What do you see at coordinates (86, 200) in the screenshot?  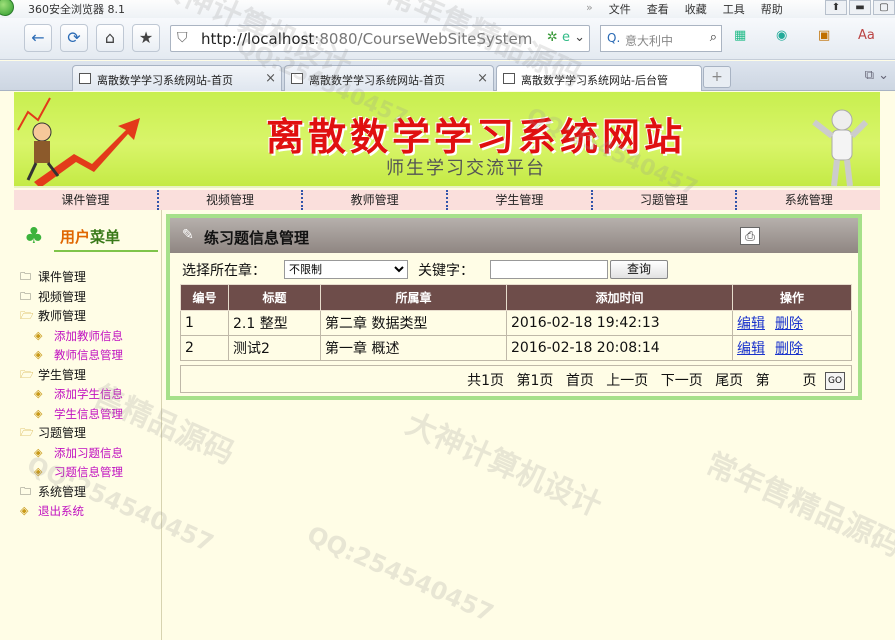 I see `top-menu-courseware: 课件管理` at bounding box center [86, 200].